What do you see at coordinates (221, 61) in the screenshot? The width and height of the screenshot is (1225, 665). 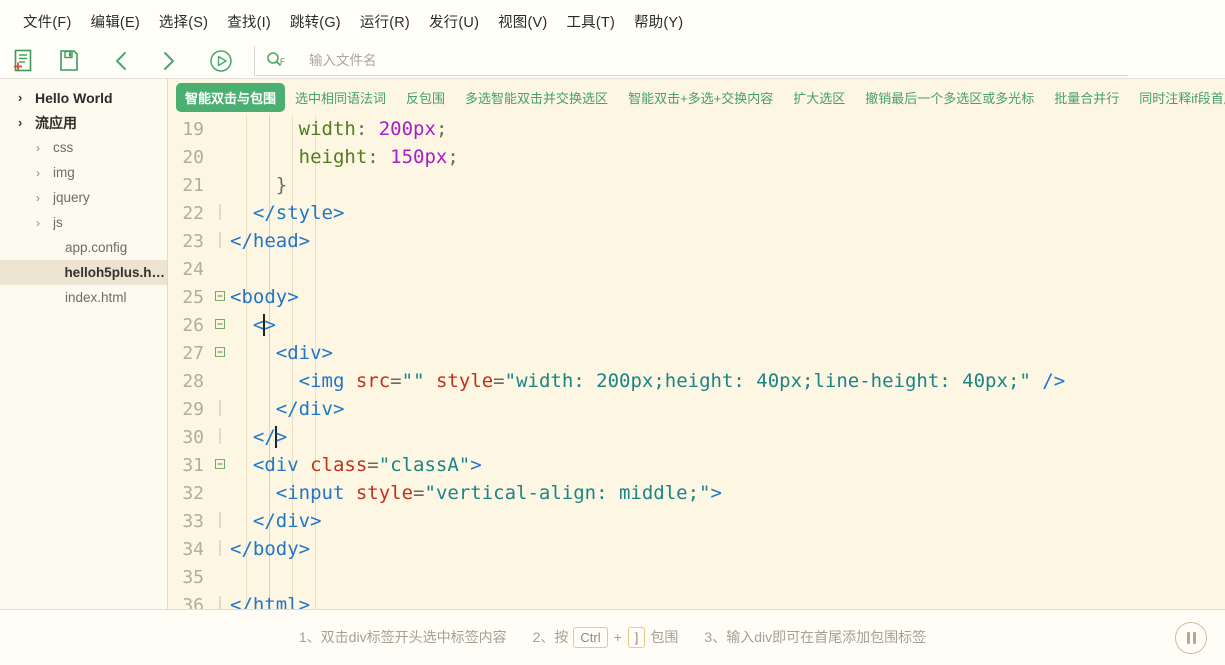 I see `run-icon` at bounding box center [221, 61].